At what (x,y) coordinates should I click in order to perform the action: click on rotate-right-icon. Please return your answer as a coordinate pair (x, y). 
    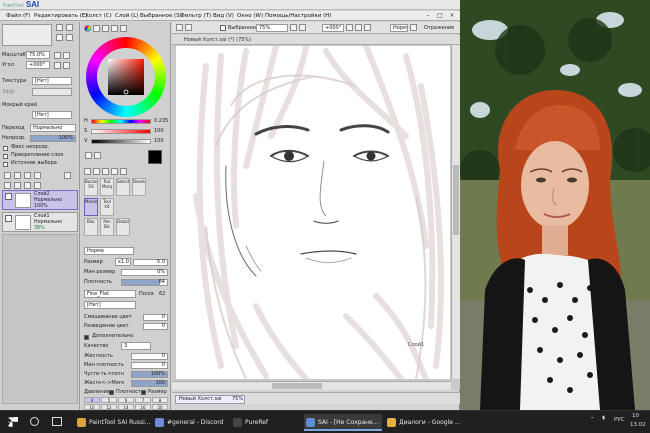
    Looking at the image, I should click on (358, 27).